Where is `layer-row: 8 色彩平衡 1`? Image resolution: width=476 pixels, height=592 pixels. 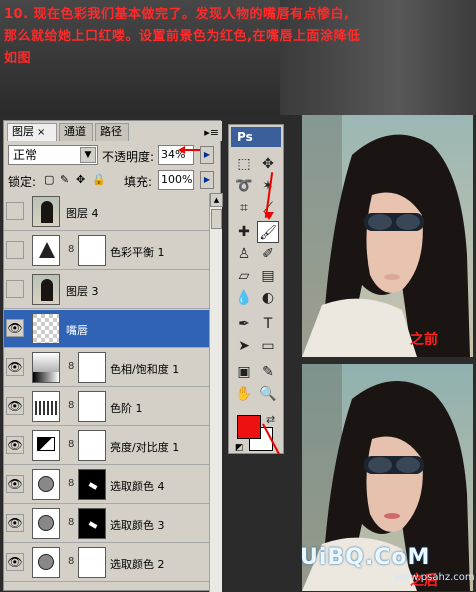 layer-row: 8 色彩平衡 1 is located at coordinates (106, 251).